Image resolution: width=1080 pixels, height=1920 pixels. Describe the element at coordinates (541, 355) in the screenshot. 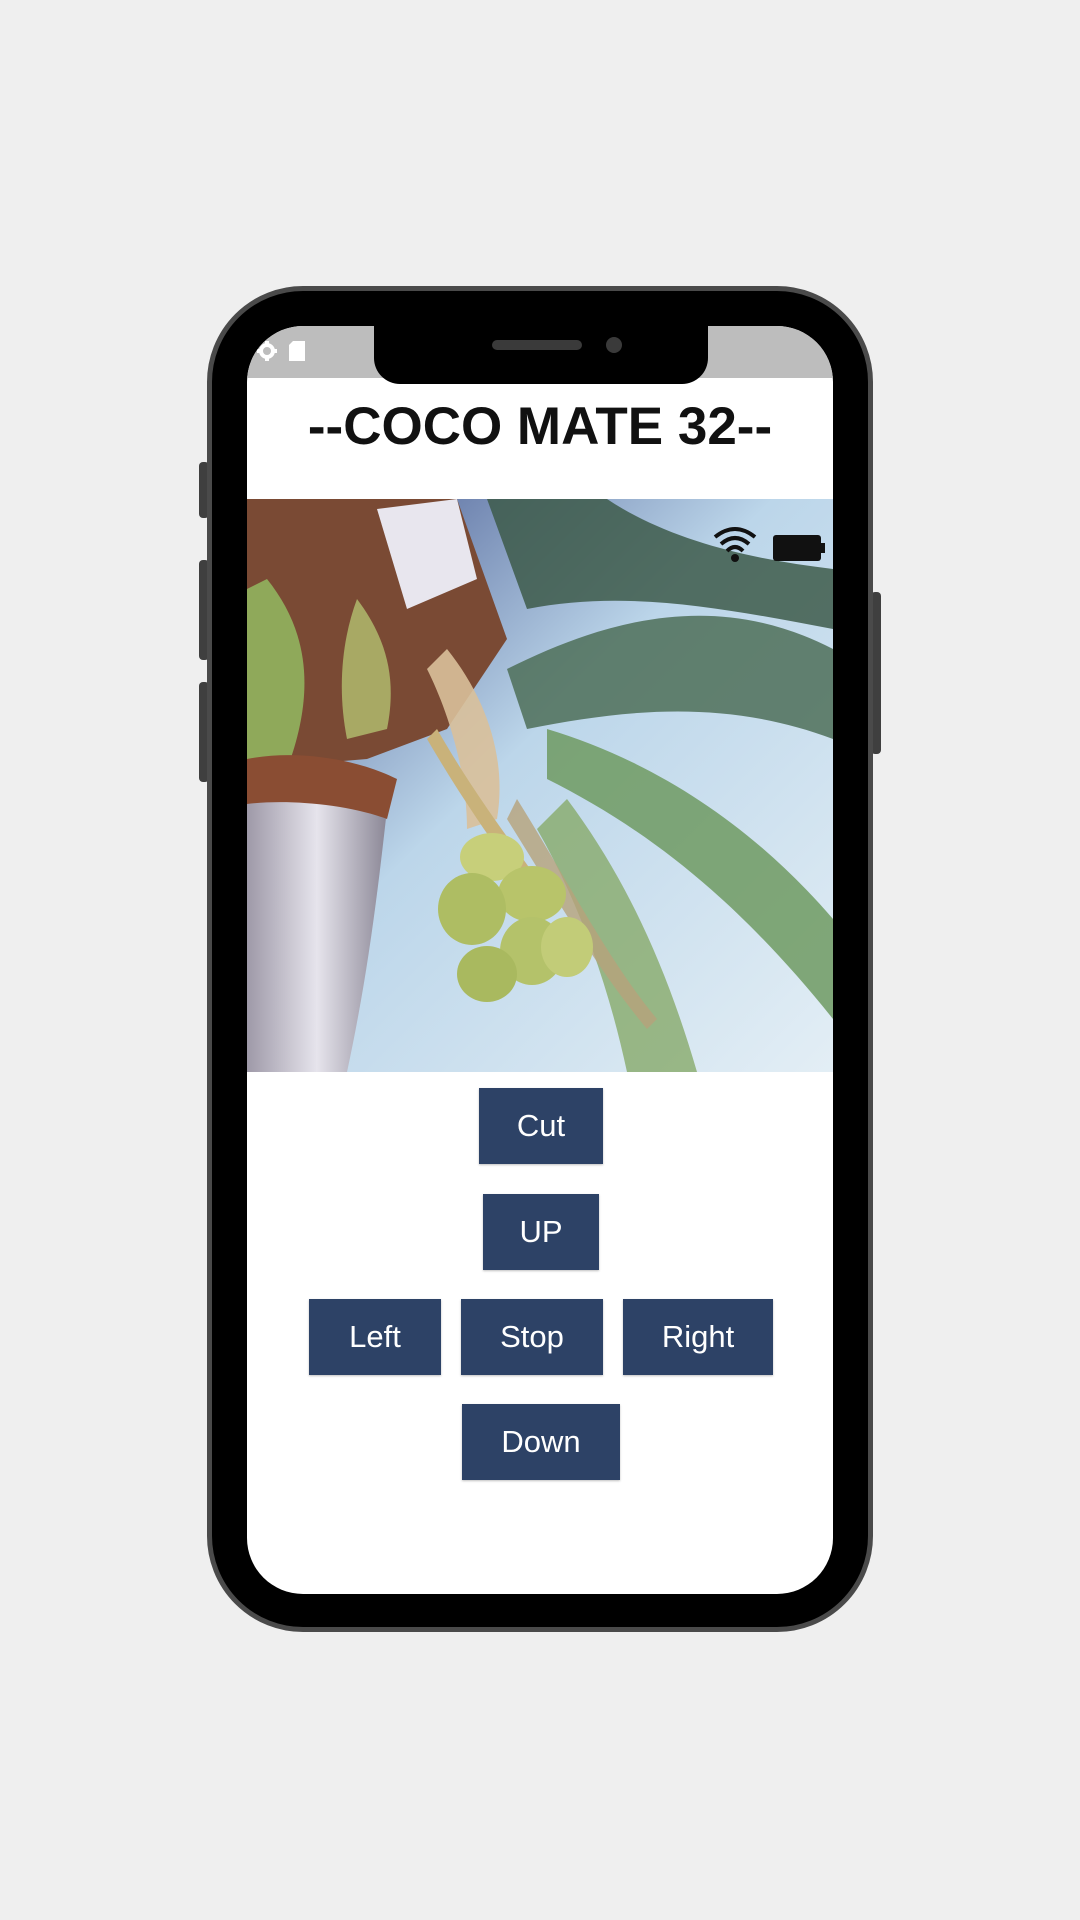

I see `notch` at that location.